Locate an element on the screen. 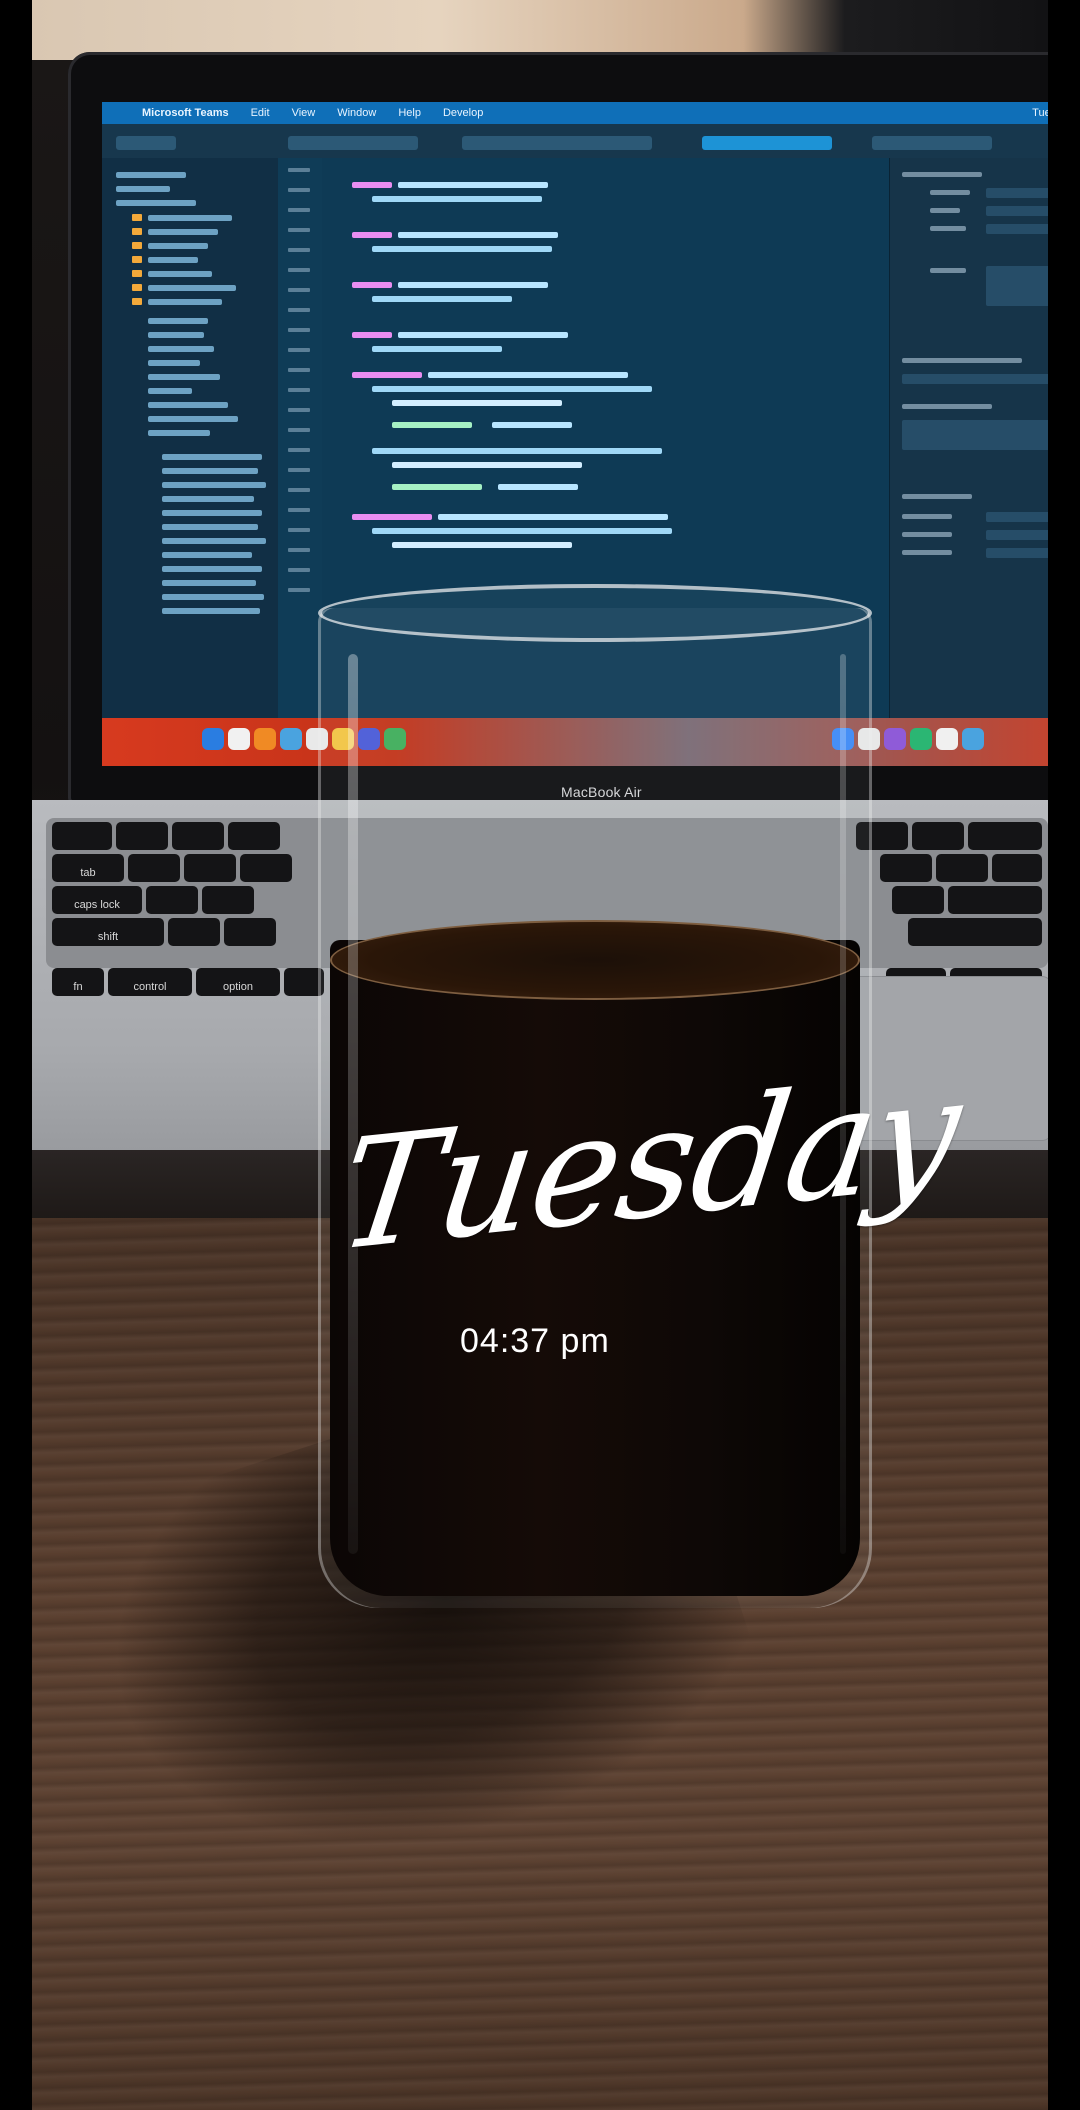  file-navigator is located at coordinates (190, 438).